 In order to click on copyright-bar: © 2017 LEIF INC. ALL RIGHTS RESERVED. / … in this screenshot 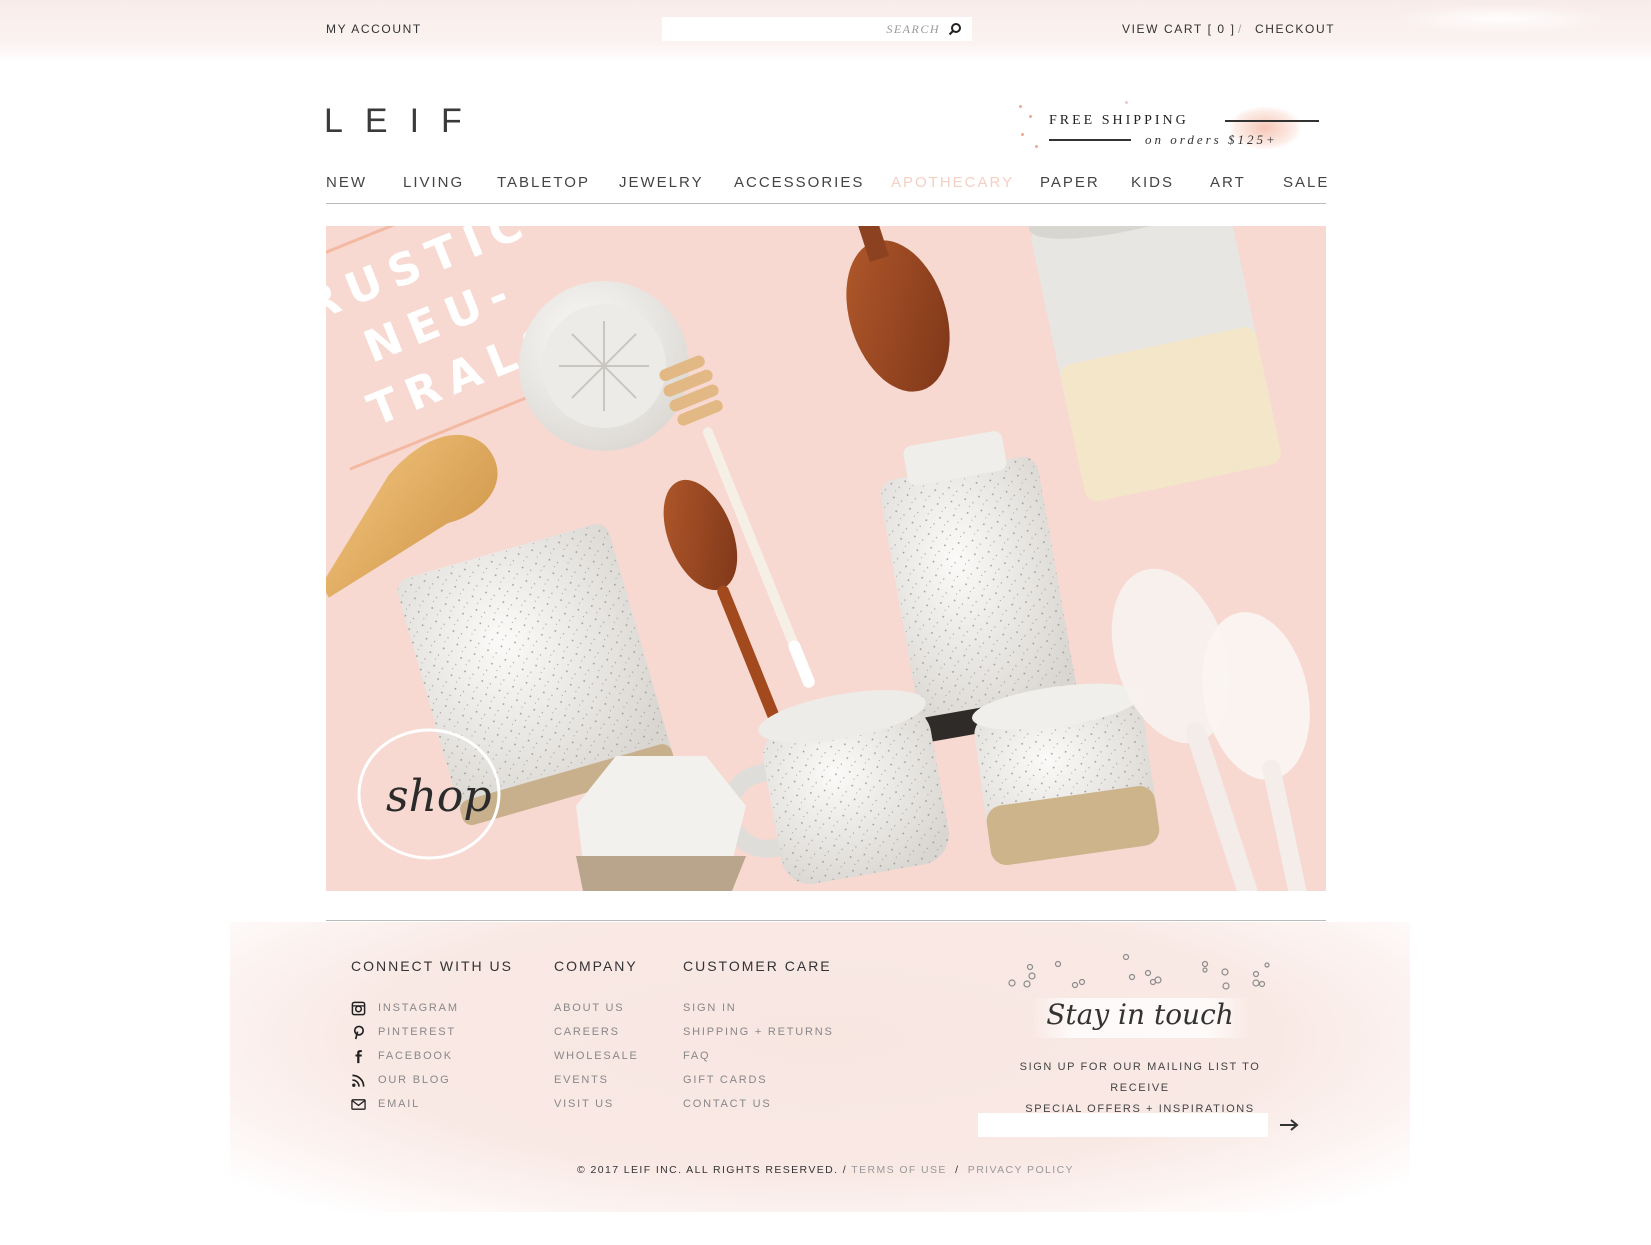, I will do `click(825, 1170)`.